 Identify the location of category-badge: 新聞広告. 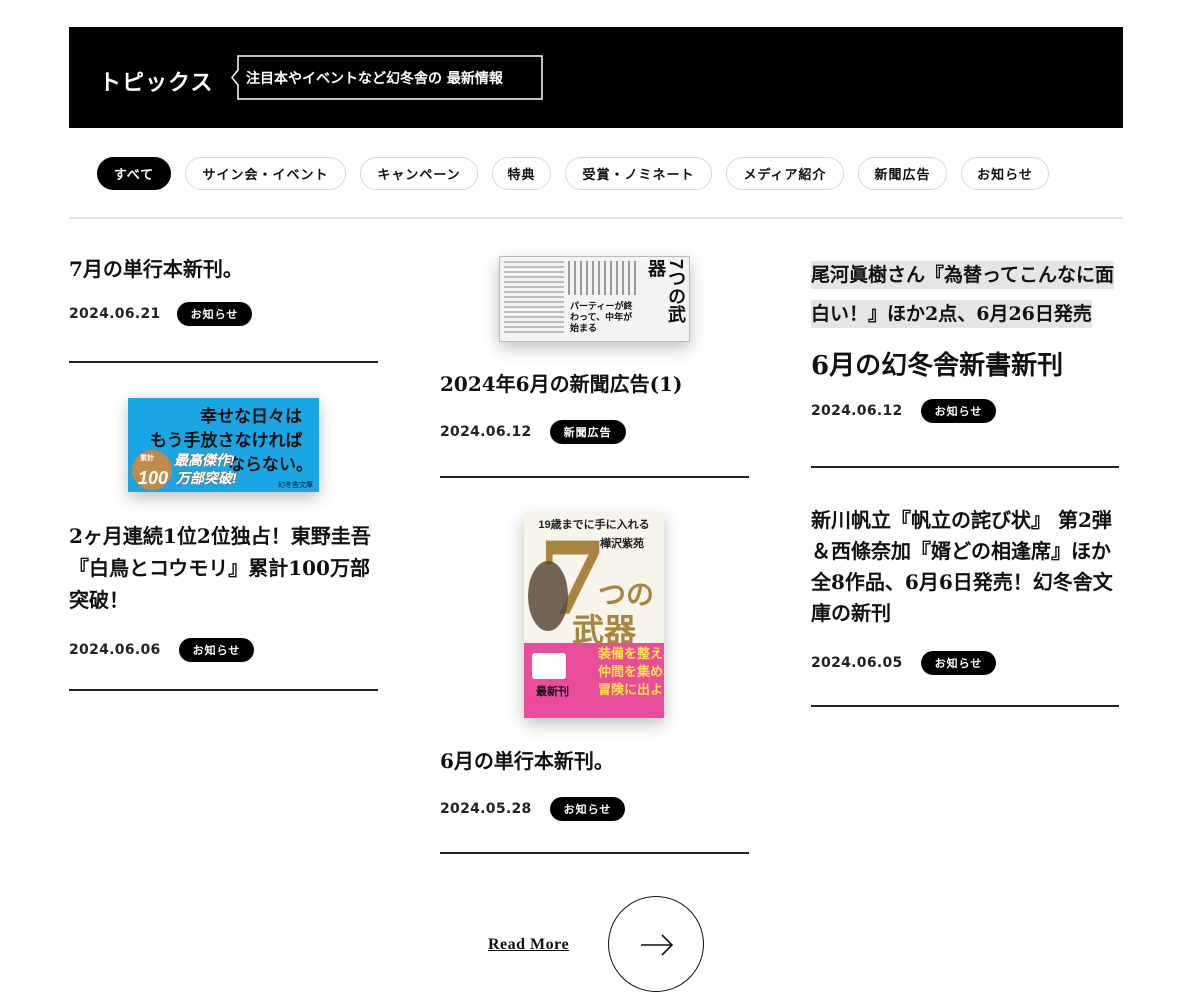
(587, 432).